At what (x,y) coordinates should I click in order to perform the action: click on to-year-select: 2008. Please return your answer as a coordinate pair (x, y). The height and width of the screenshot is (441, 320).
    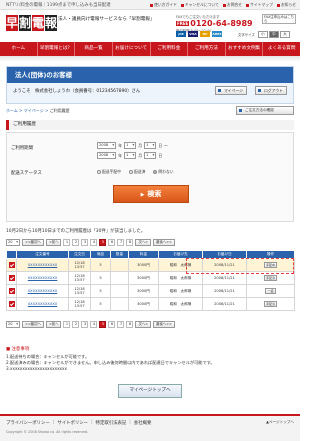
    Looking at the image, I should click on (107, 155).